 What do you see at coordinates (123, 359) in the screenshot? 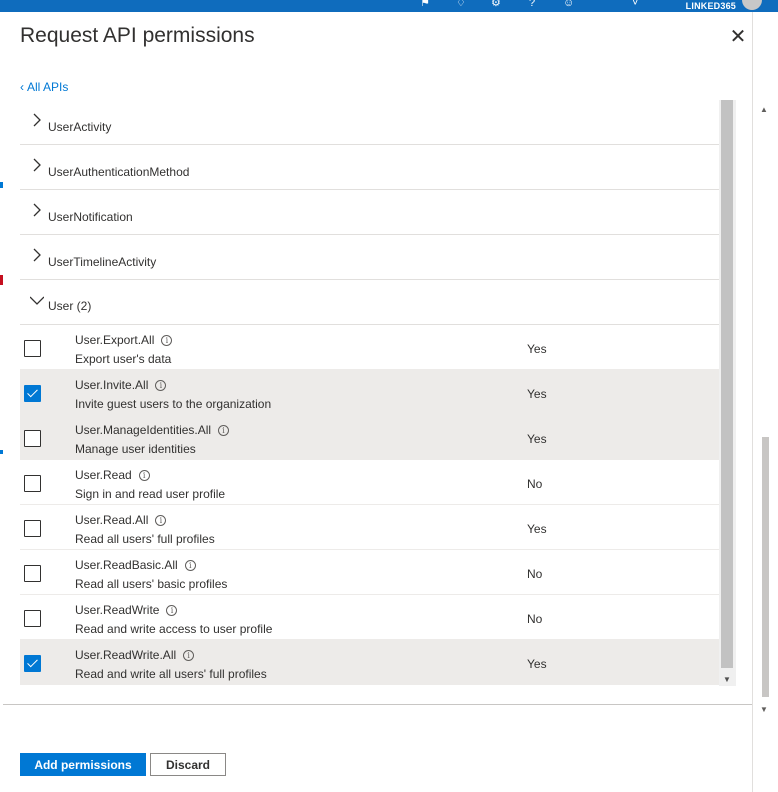
I see `permission-description: Export user's data` at bounding box center [123, 359].